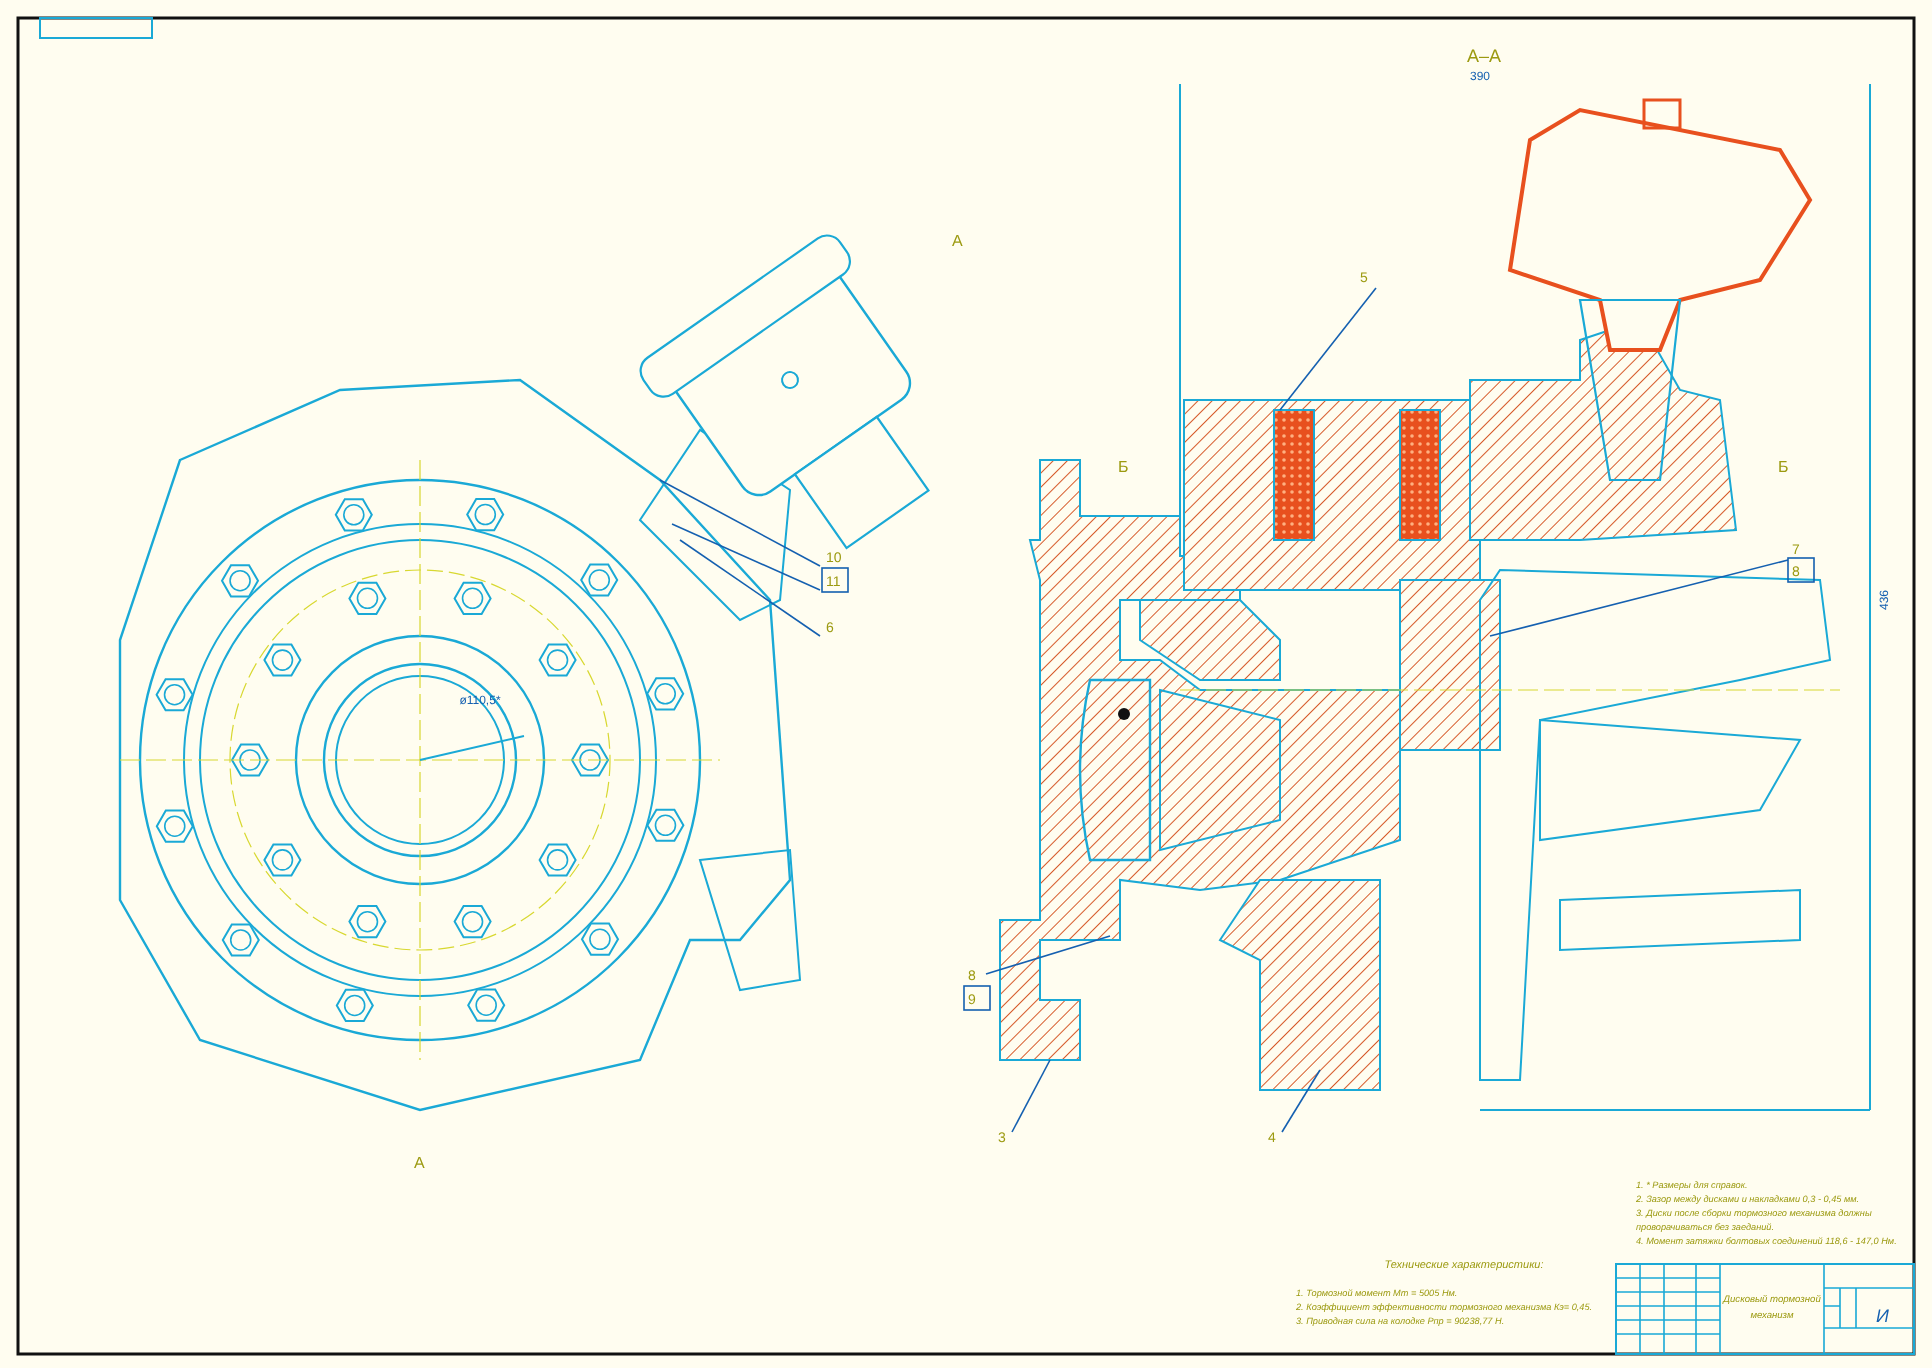 The width and height of the screenshot is (1932, 1368). What do you see at coordinates (1882, 1316) in the screenshot?
I see `sheet-letter: И` at bounding box center [1882, 1316].